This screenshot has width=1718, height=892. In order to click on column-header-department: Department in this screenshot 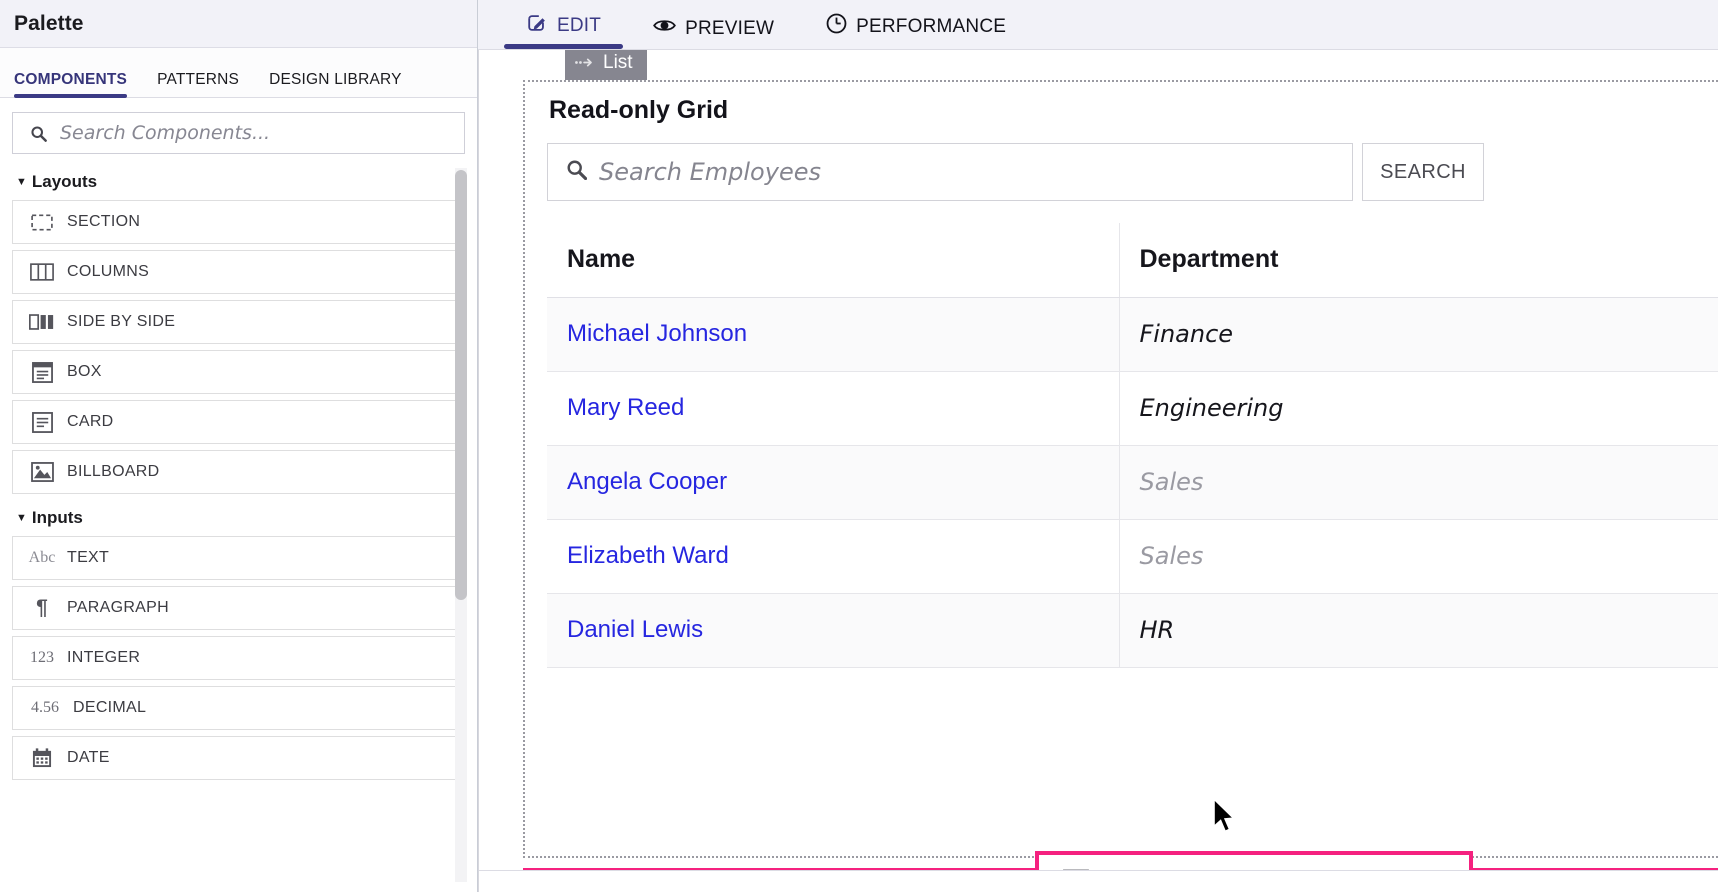, I will do `click(1418, 260)`.